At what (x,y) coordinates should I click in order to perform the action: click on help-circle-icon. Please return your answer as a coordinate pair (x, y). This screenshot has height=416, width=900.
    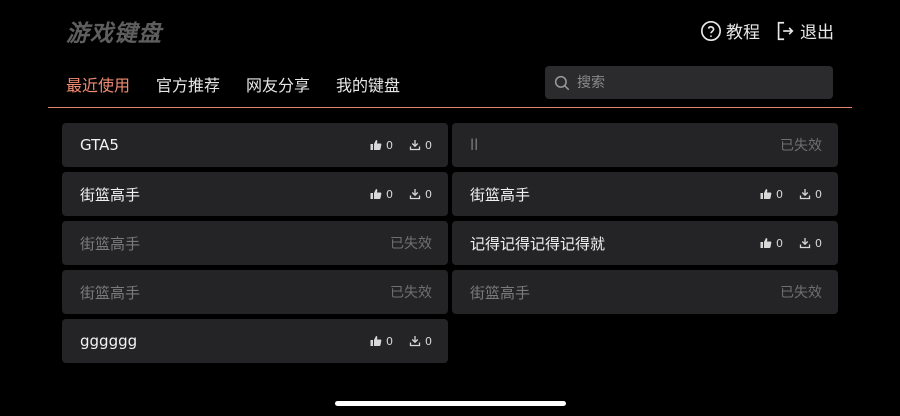
    Looking at the image, I should click on (711, 30).